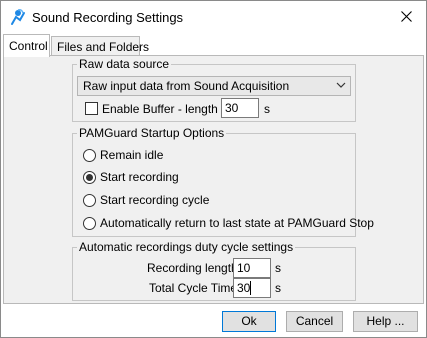  Describe the element at coordinates (155, 200) in the screenshot. I see `start-recording-cycle-label: Start recording cycle` at that location.